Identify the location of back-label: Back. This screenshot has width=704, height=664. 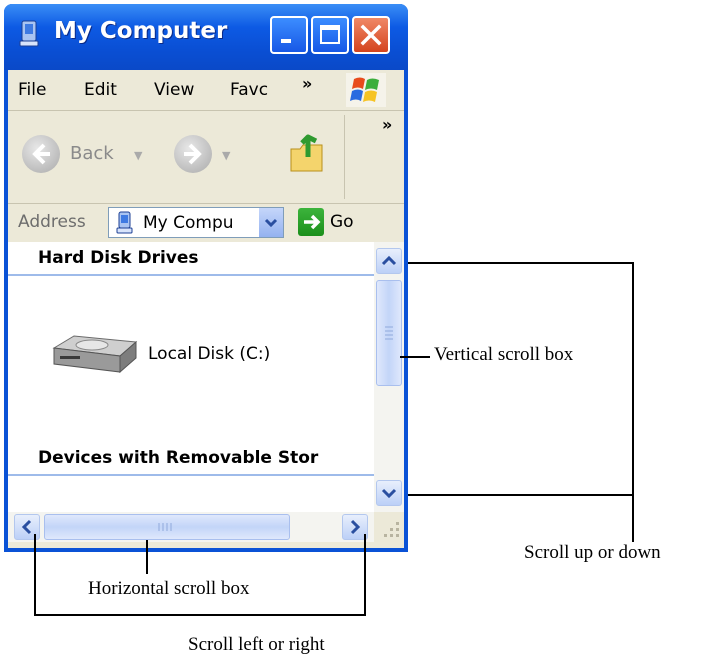
(92, 153).